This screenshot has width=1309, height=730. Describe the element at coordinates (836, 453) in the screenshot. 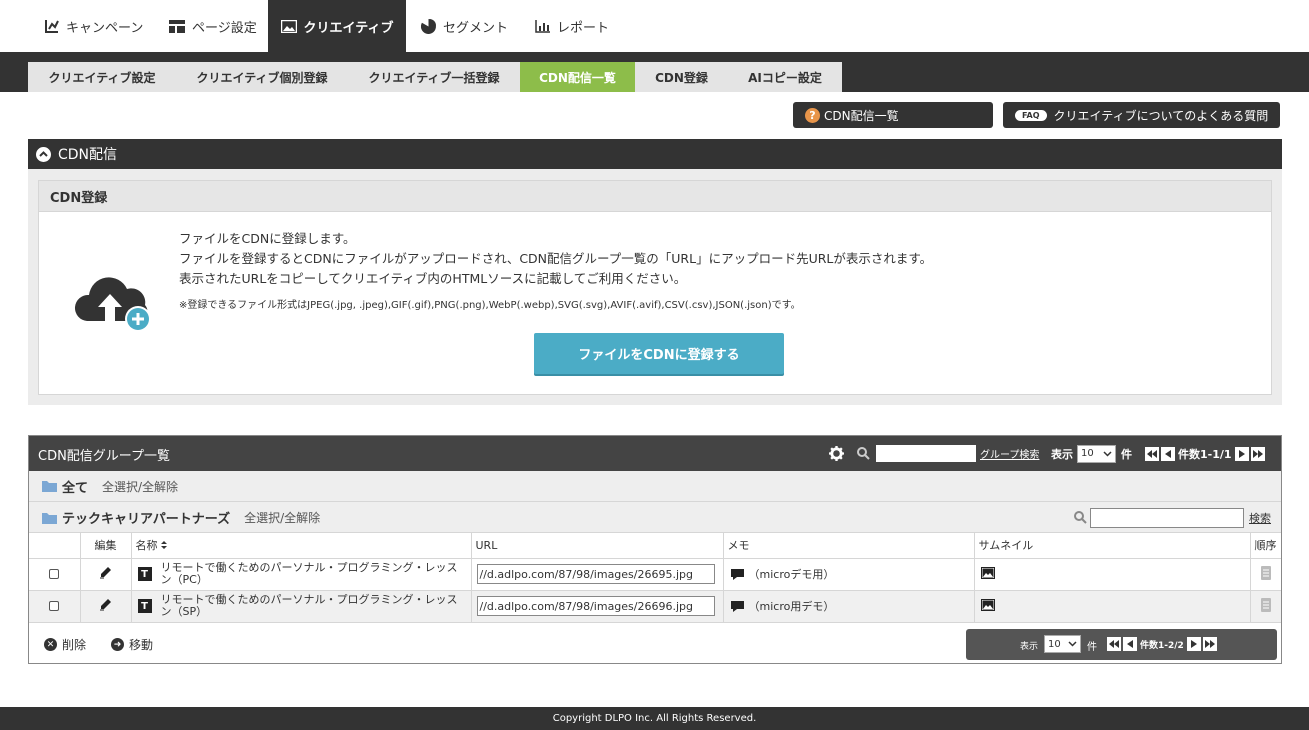

I see `settings-gear-icon` at that location.